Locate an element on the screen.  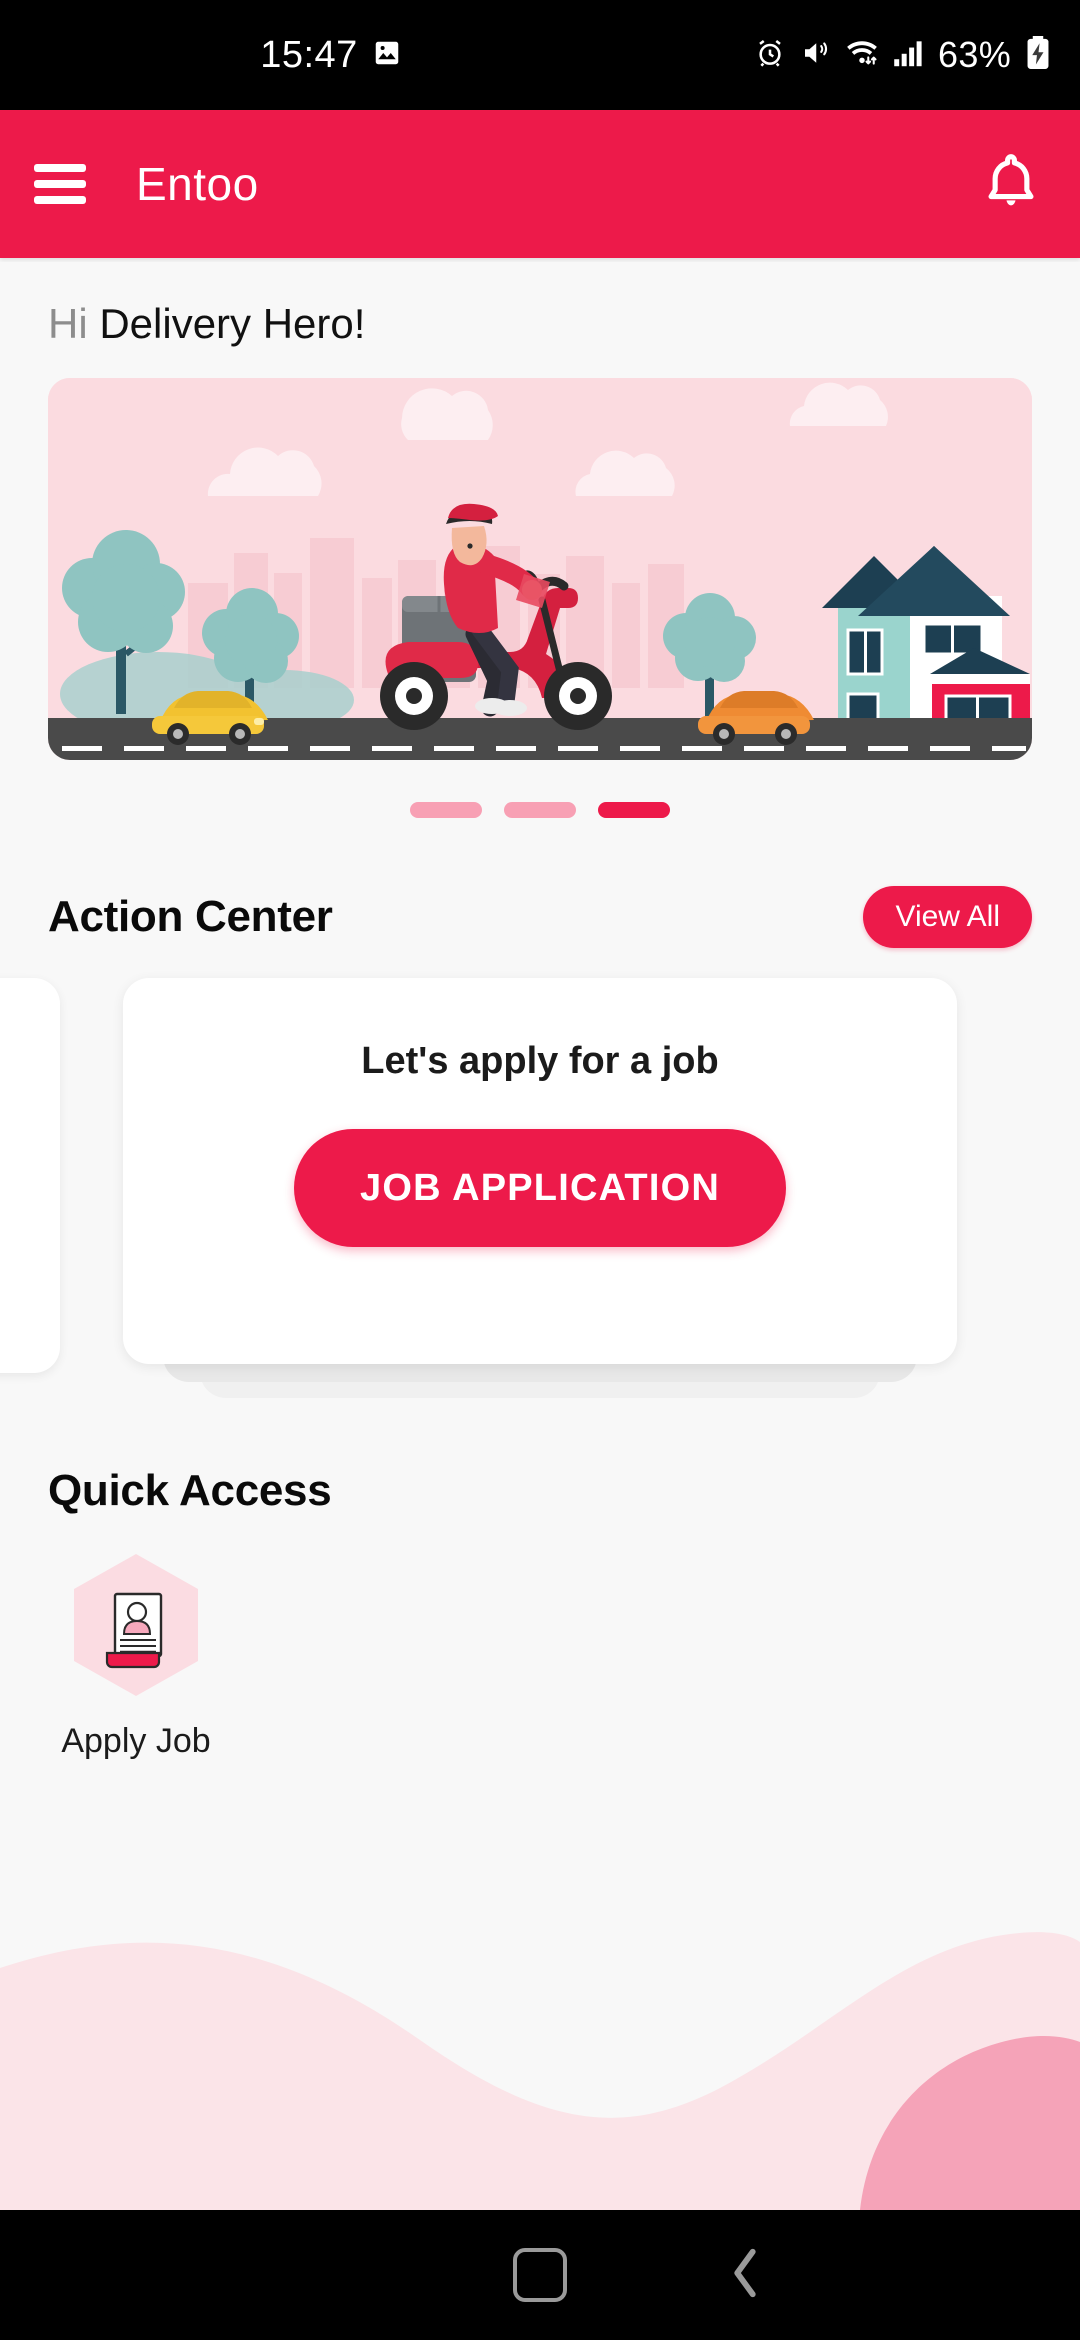
action-center-header: Action Center View All is located at coordinates (540, 917).